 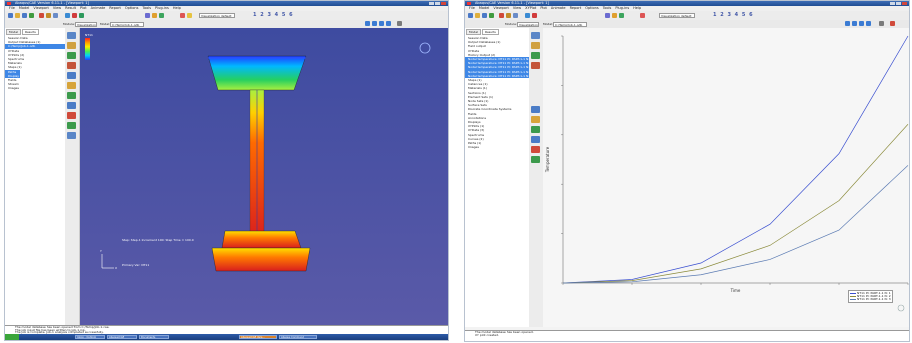 I want to click on taskbar-item: Documents, so click(x=154, y=337).